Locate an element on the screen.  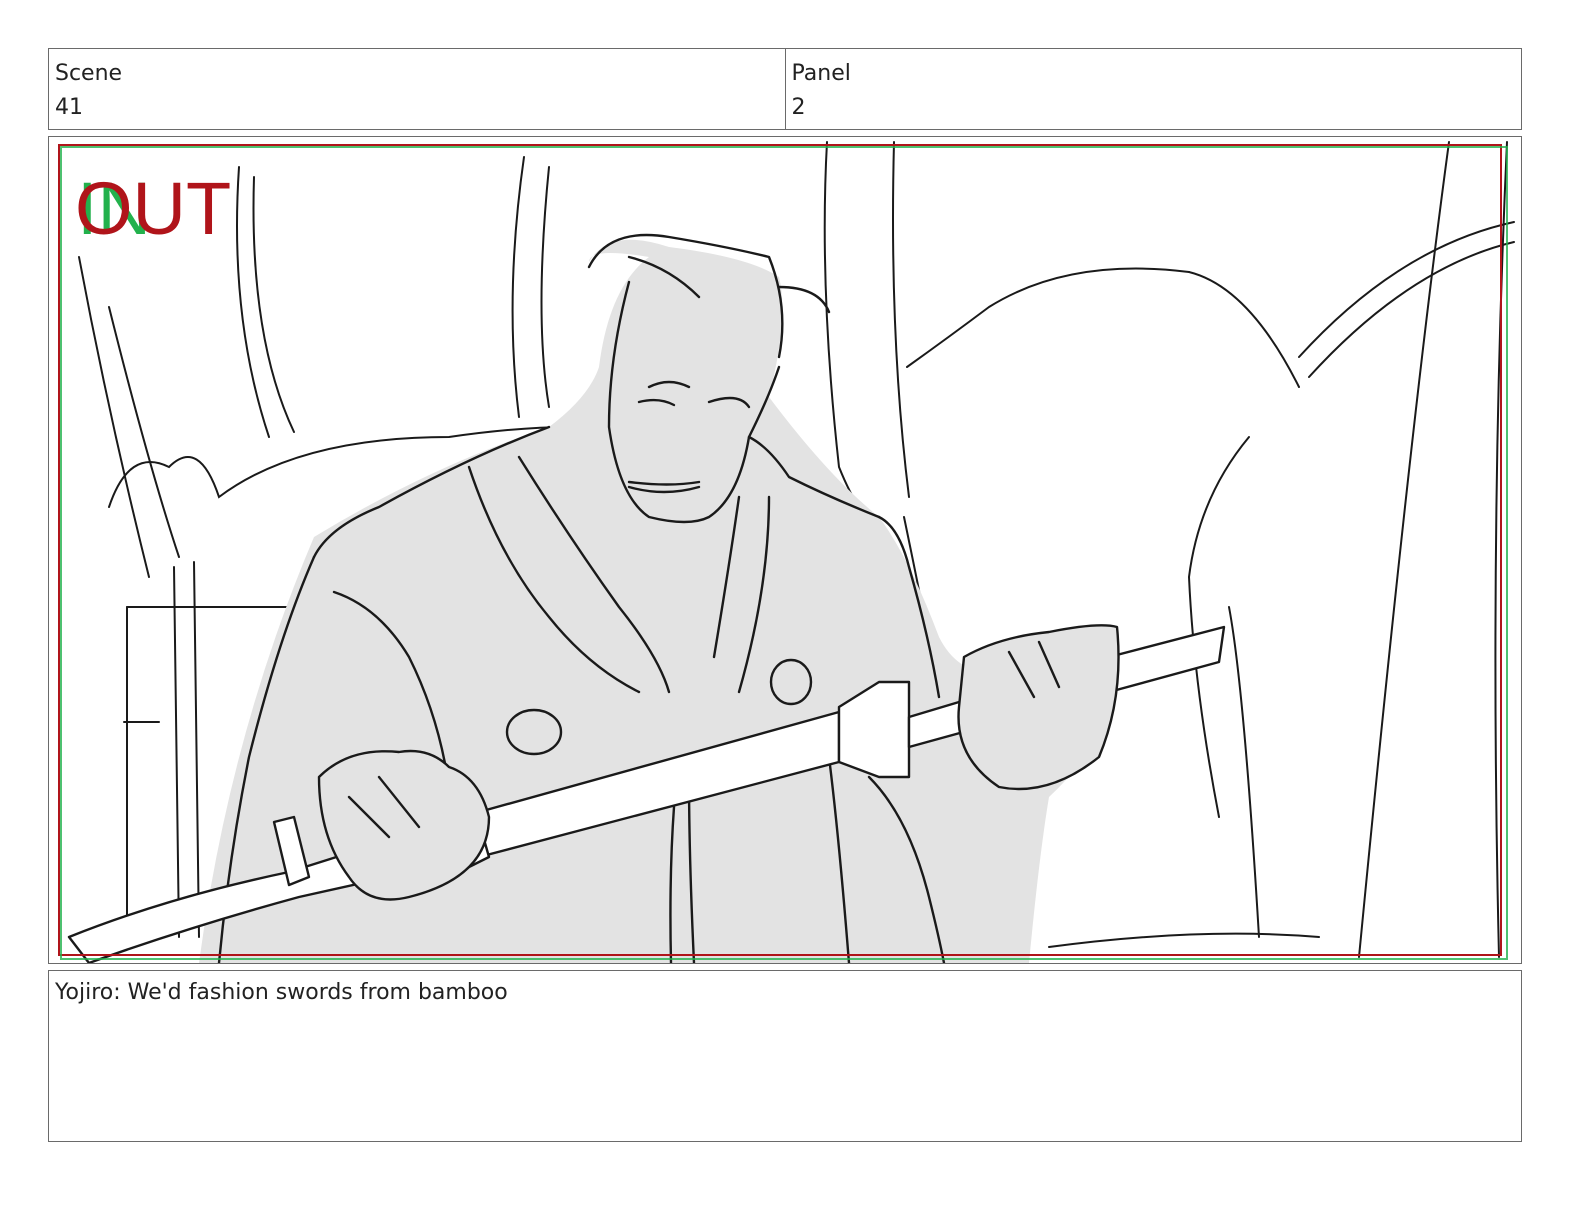
scene-cell: Scene 41 is located at coordinates (417, 89).